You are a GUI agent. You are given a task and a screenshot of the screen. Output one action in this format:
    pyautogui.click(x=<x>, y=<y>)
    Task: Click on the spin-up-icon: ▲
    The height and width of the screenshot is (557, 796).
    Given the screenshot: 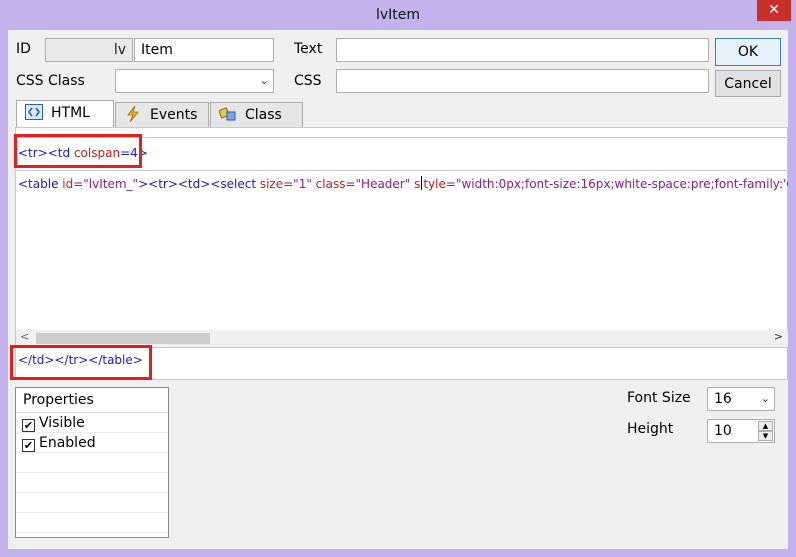 What is the action you would take?
    pyautogui.click(x=765, y=426)
    